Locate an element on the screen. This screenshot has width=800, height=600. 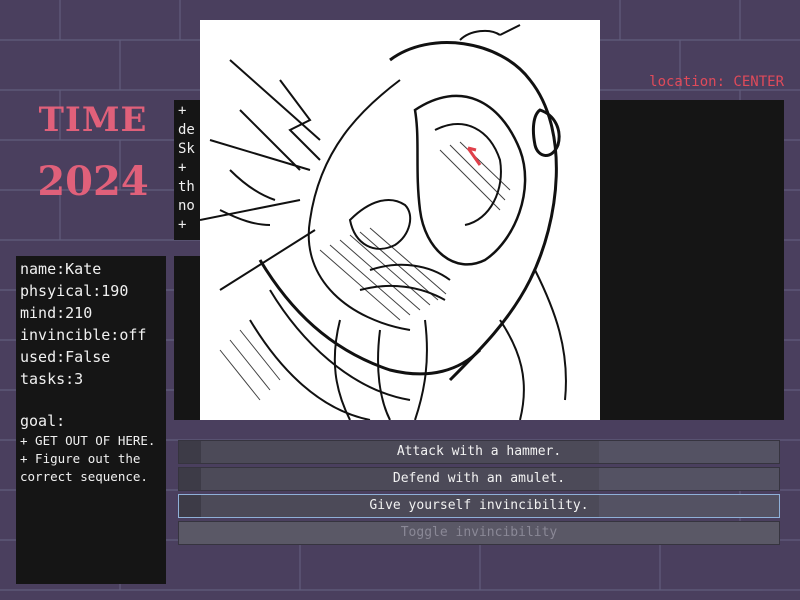
action-label: Toggle invincibility is located at coordinates (479, 532).